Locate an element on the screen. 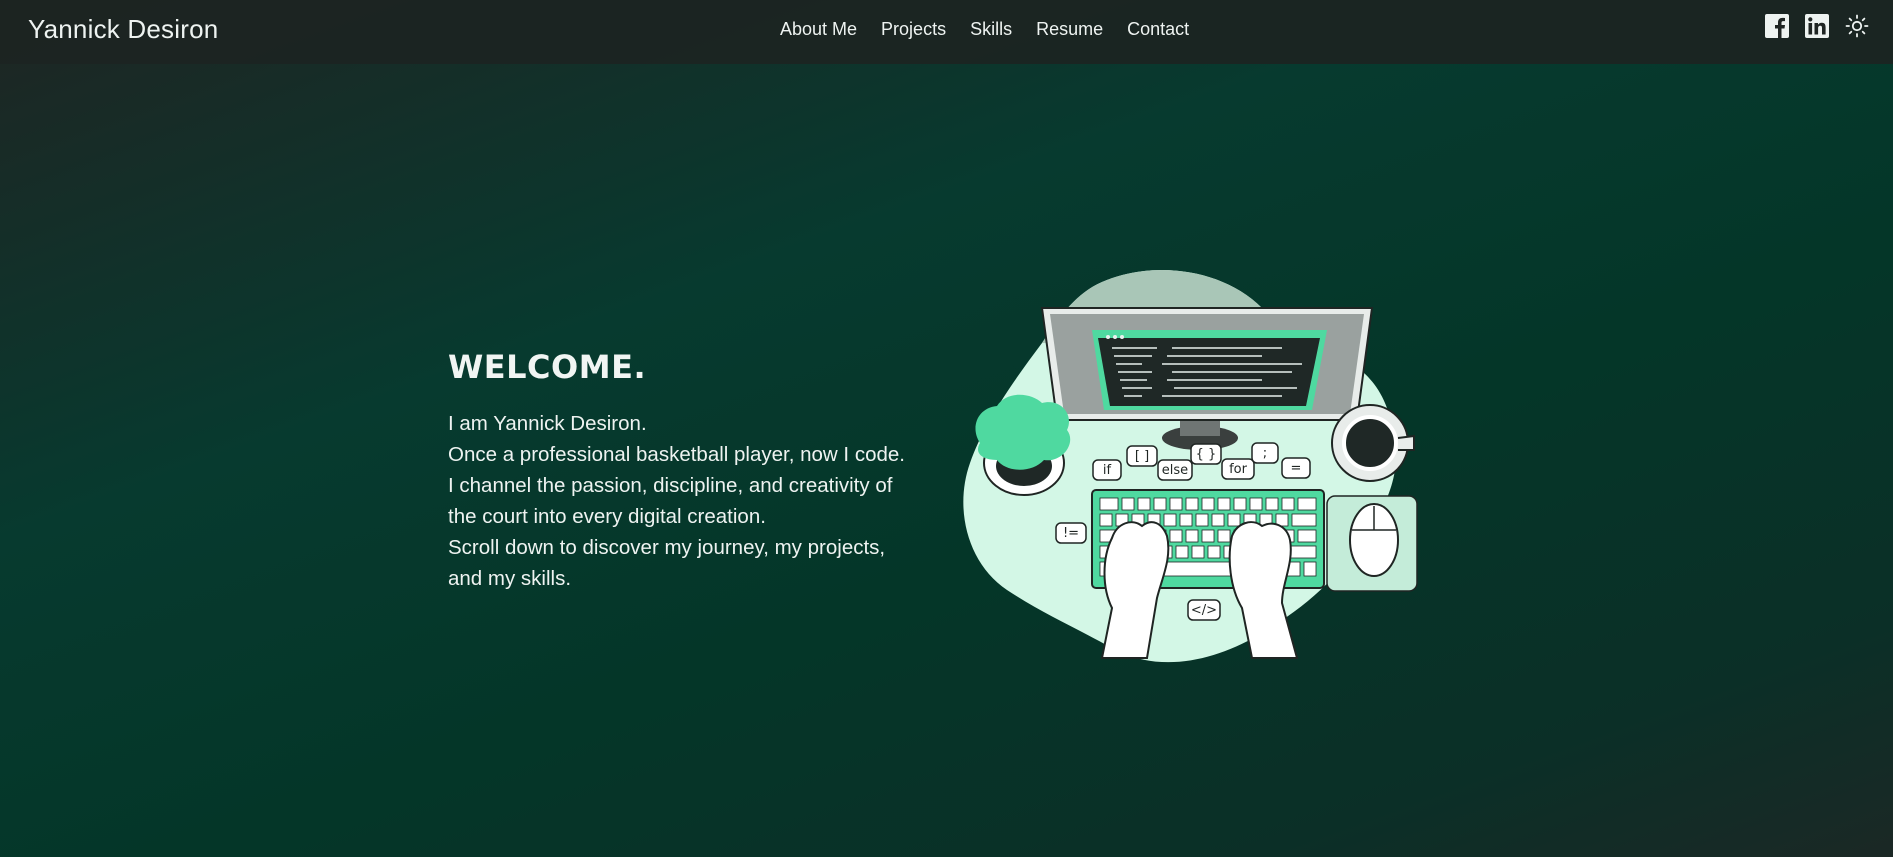 This screenshot has width=1893, height=857. linkedin-icon is located at coordinates (1817, 28).